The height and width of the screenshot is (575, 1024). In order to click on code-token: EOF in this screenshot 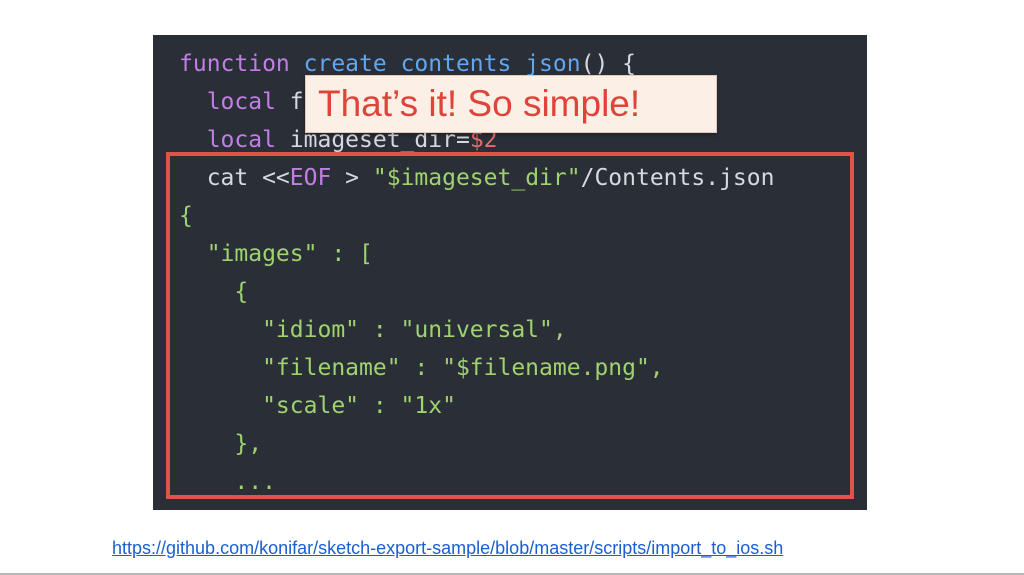, I will do `click(310, 178)`.